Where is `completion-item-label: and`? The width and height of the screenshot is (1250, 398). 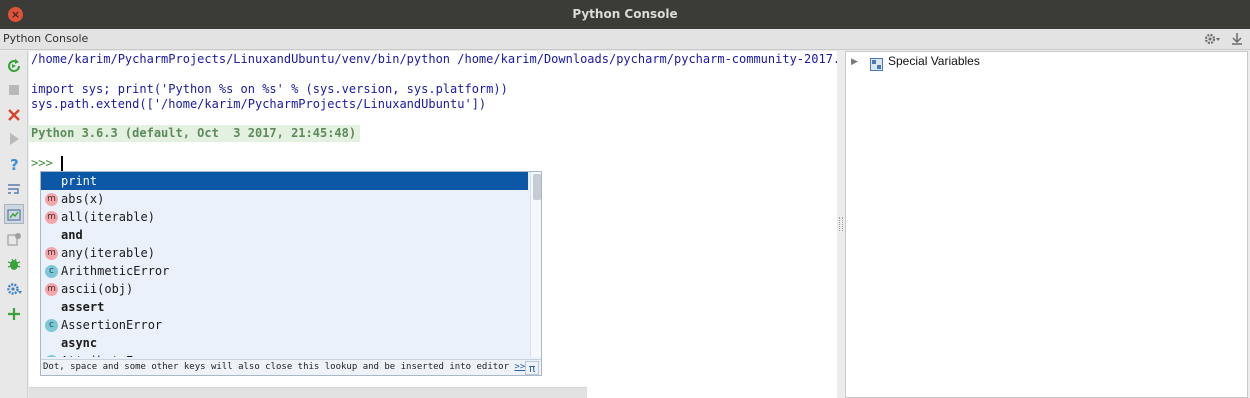
completion-item-label: and is located at coordinates (72, 235).